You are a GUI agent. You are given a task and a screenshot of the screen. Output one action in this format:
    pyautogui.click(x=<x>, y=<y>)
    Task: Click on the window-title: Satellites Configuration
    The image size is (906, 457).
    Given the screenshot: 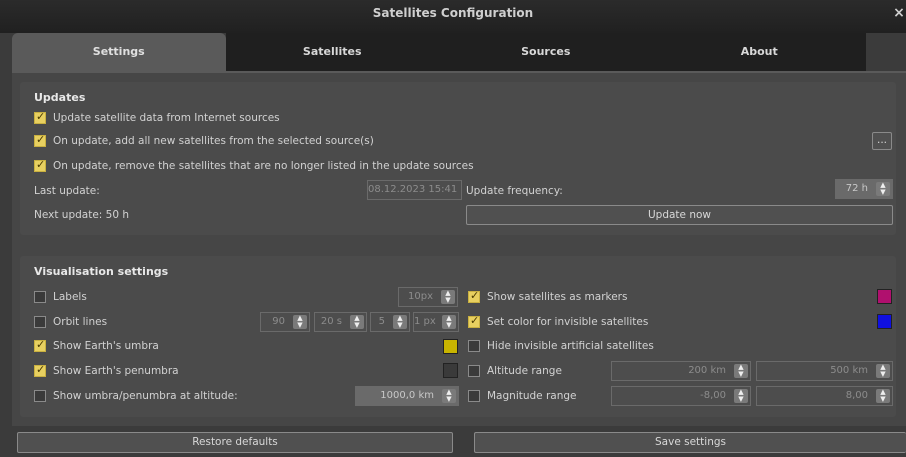 What is the action you would take?
    pyautogui.click(x=453, y=13)
    